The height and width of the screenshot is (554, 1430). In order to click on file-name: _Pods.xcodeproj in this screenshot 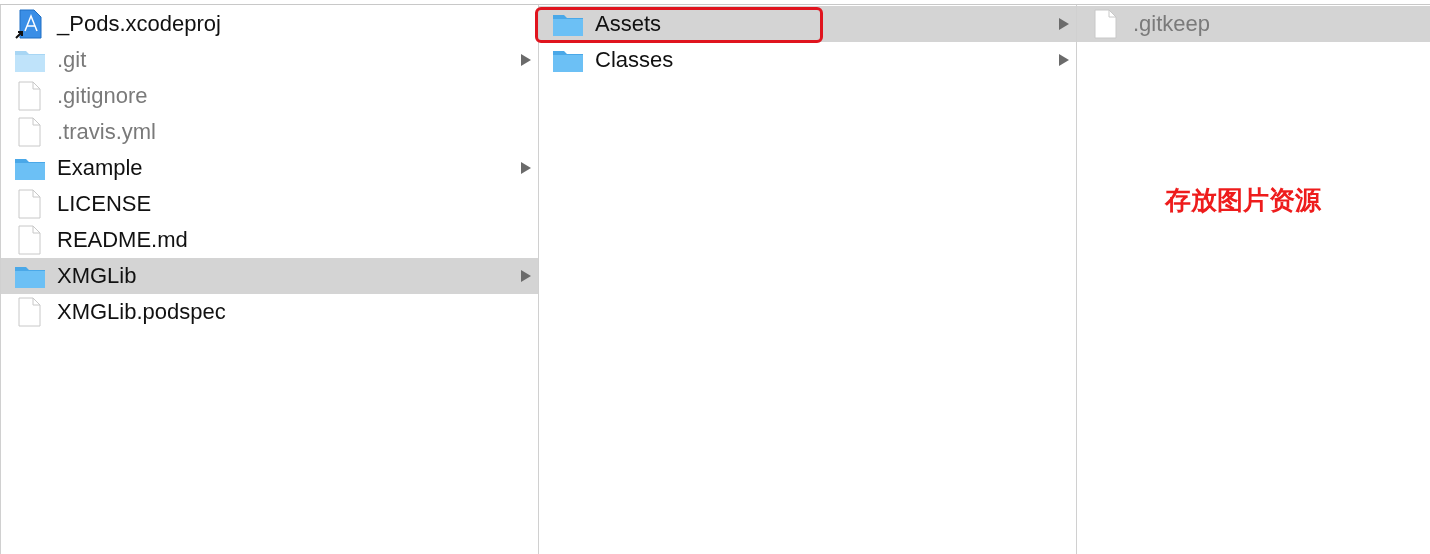, I will do `click(139, 24)`.